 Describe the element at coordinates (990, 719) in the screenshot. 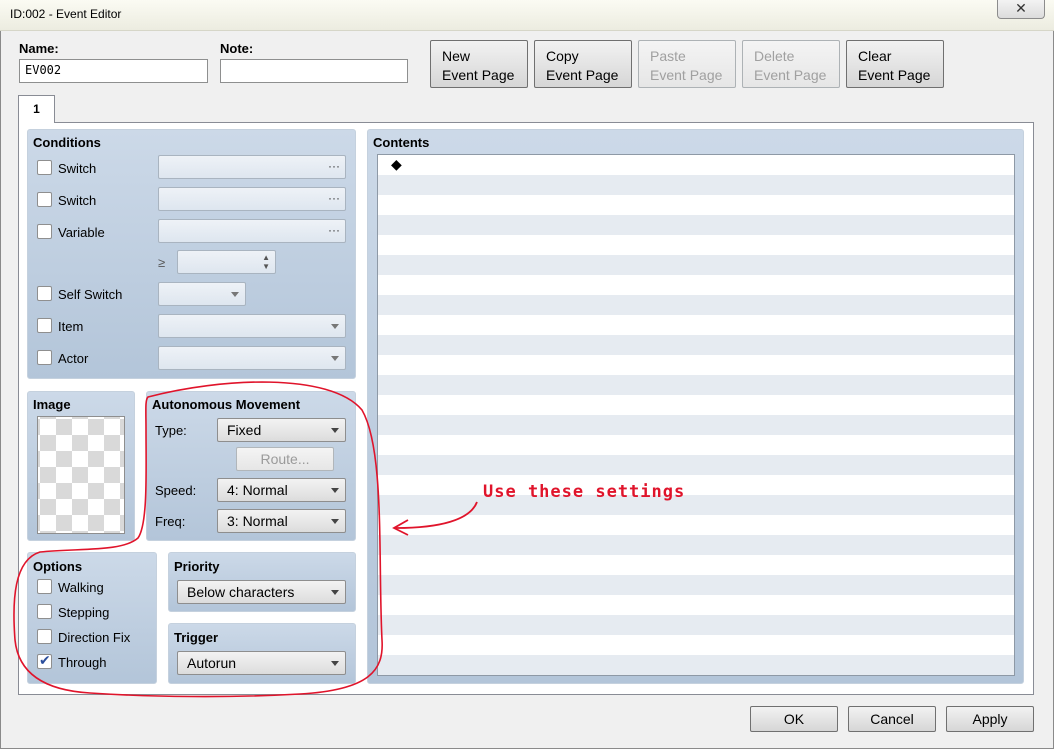

I see `apply-button: Apply` at that location.